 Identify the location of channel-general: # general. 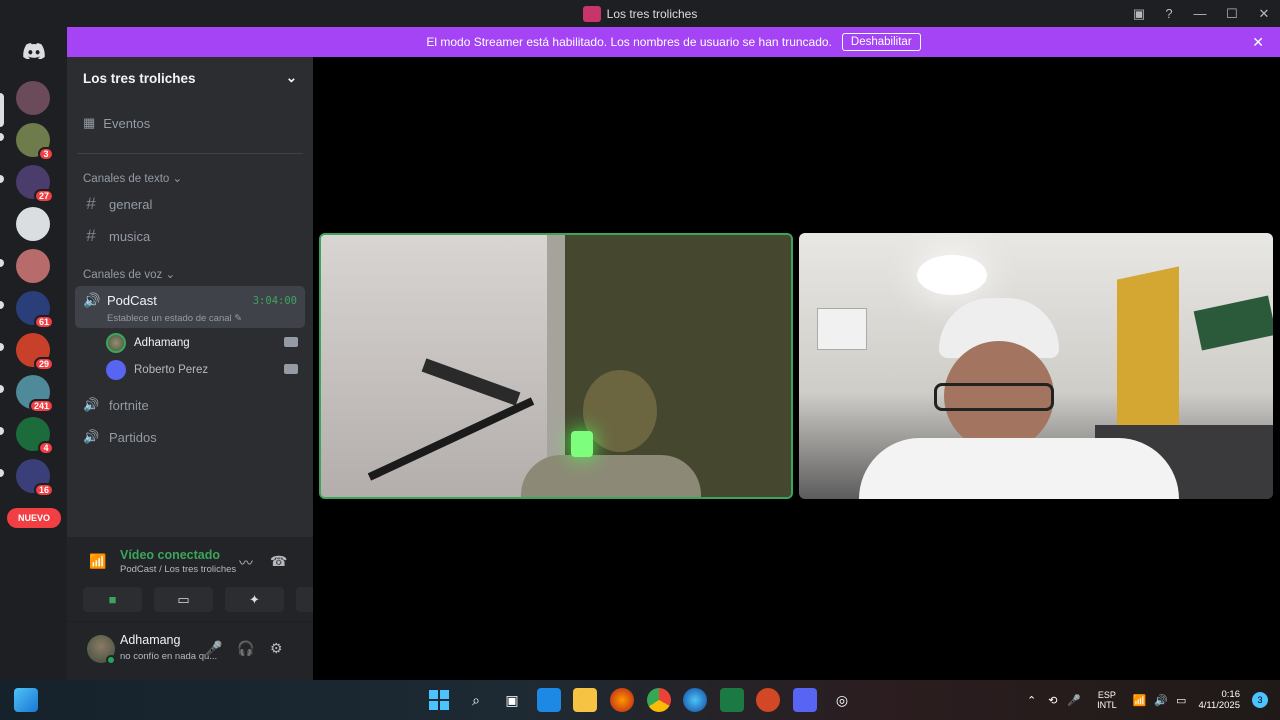
(117, 204).